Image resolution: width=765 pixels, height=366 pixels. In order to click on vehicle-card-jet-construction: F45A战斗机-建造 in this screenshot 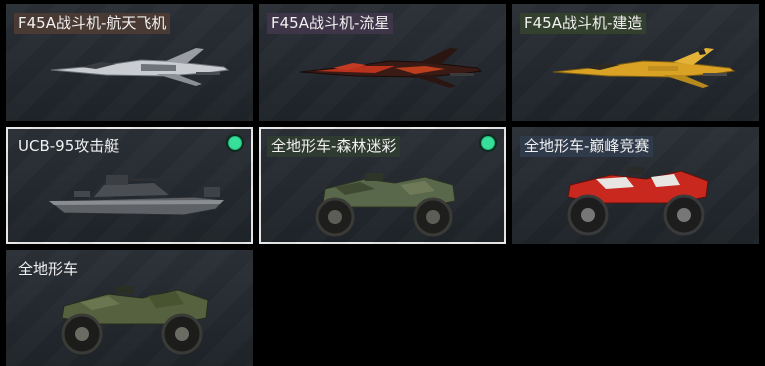, I will do `click(635, 62)`.